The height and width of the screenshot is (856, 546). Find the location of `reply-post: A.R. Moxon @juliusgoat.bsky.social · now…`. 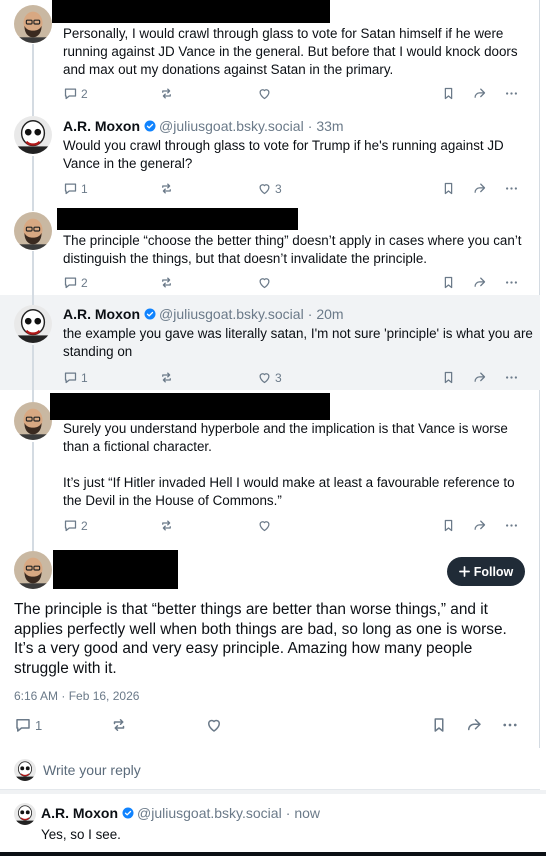

reply-post: A.R. Moxon @juliusgoat.bsky.social · now… is located at coordinates (270, 825).